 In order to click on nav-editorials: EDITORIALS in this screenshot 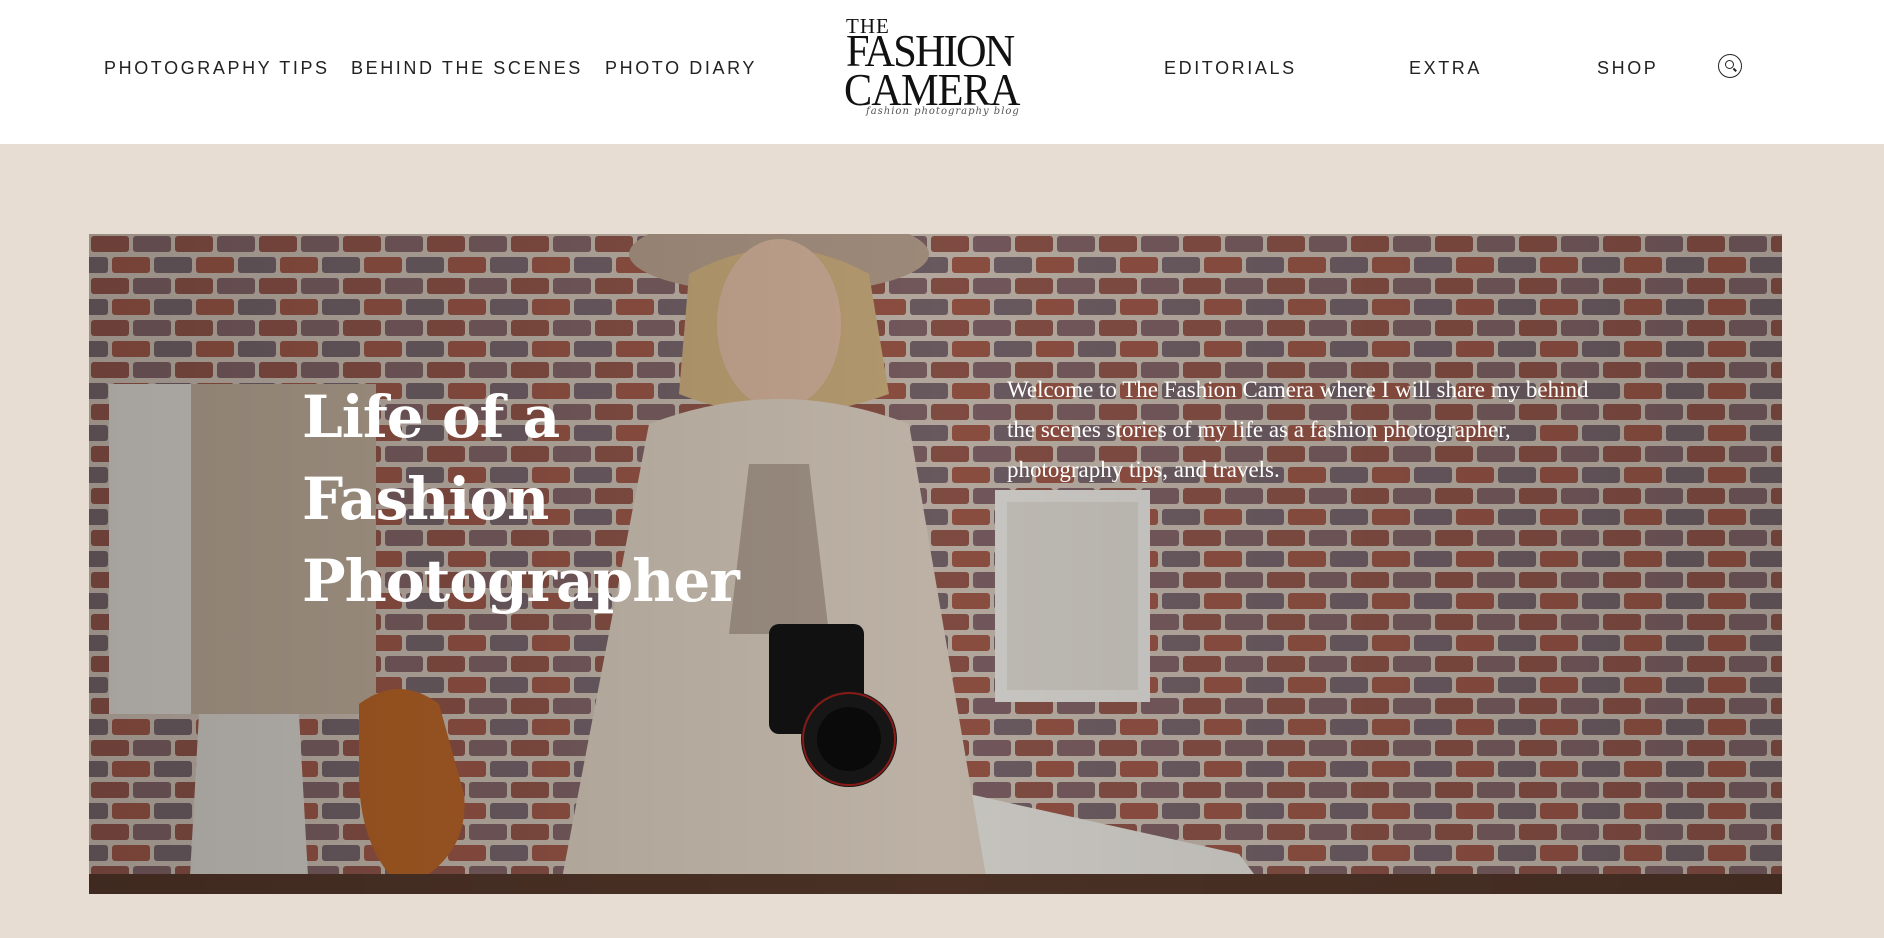, I will do `click(1230, 68)`.